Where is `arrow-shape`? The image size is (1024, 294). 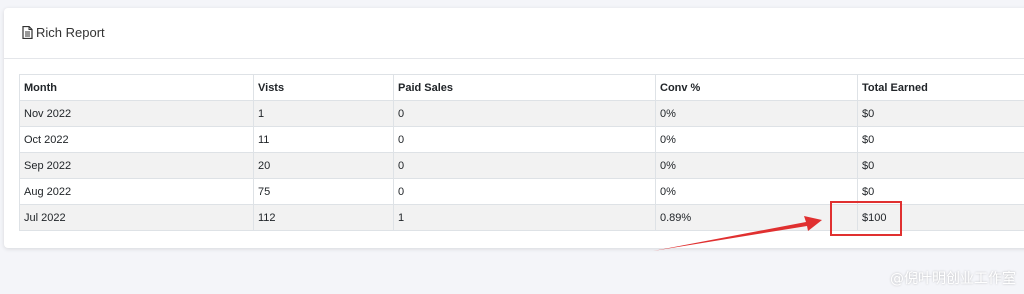 arrow-shape is located at coordinates (737, 233).